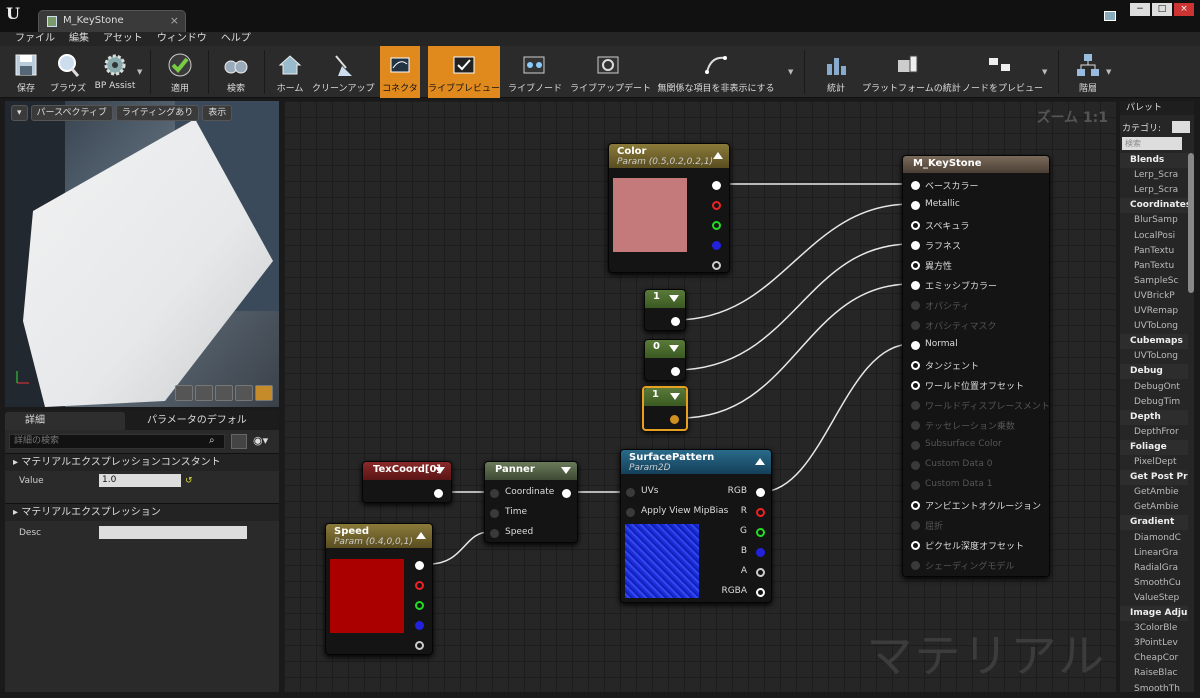  I want to click on palette-item: CheapCor, so click(1154, 658).